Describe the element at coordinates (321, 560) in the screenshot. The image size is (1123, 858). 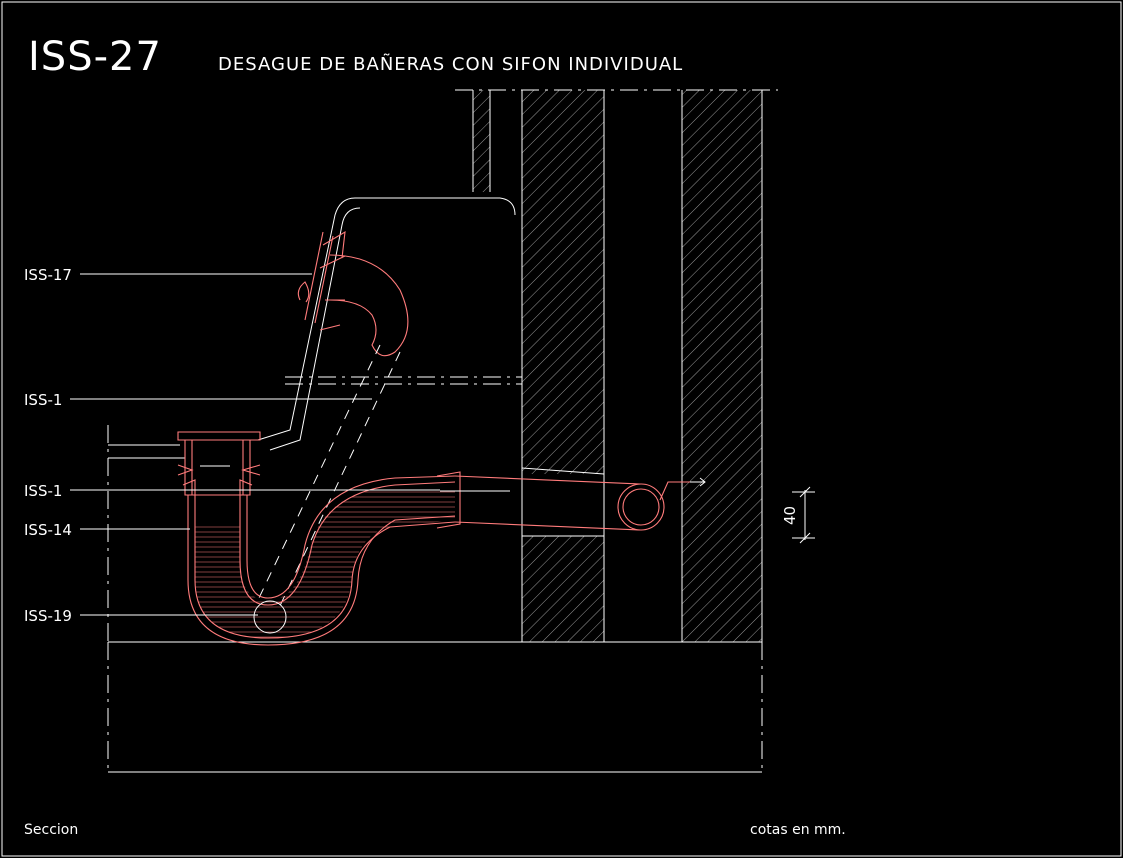
I see `trap-siphon` at that location.